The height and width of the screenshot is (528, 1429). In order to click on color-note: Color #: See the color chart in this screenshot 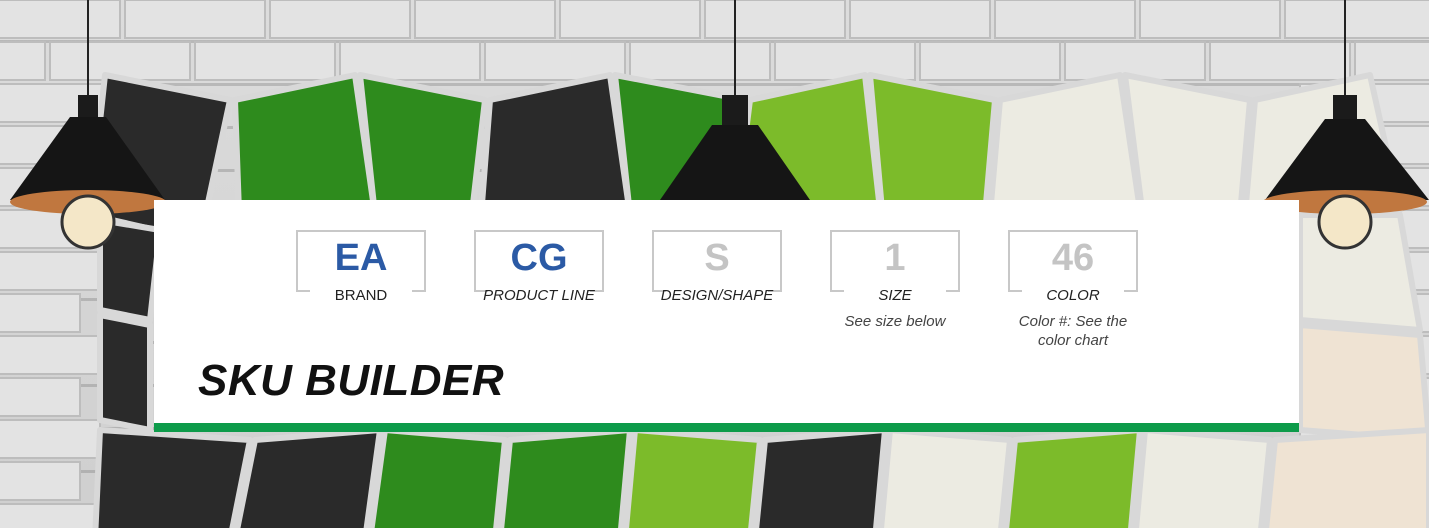, I will do `click(1073, 331)`.